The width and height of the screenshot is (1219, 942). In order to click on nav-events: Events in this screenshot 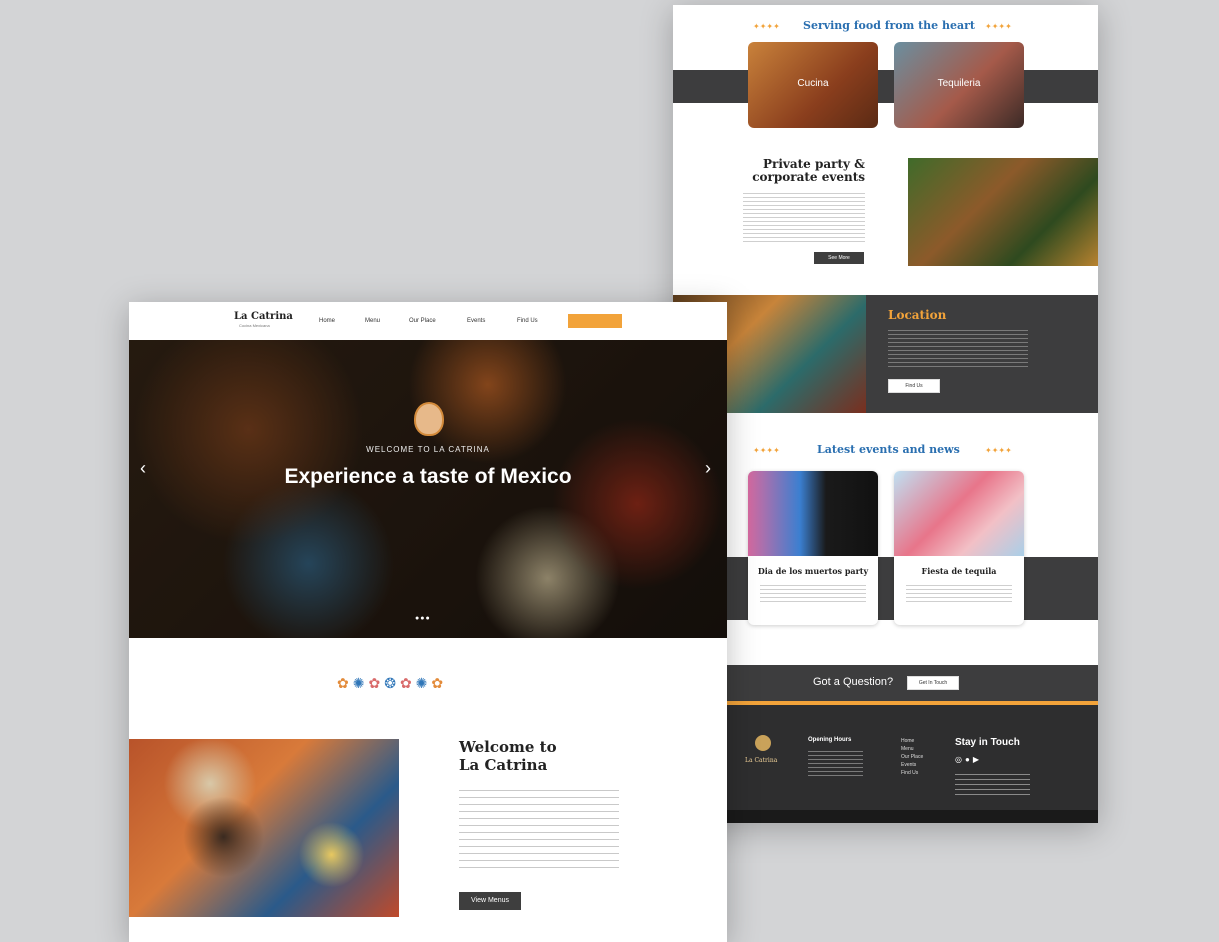, I will do `click(476, 321)`.